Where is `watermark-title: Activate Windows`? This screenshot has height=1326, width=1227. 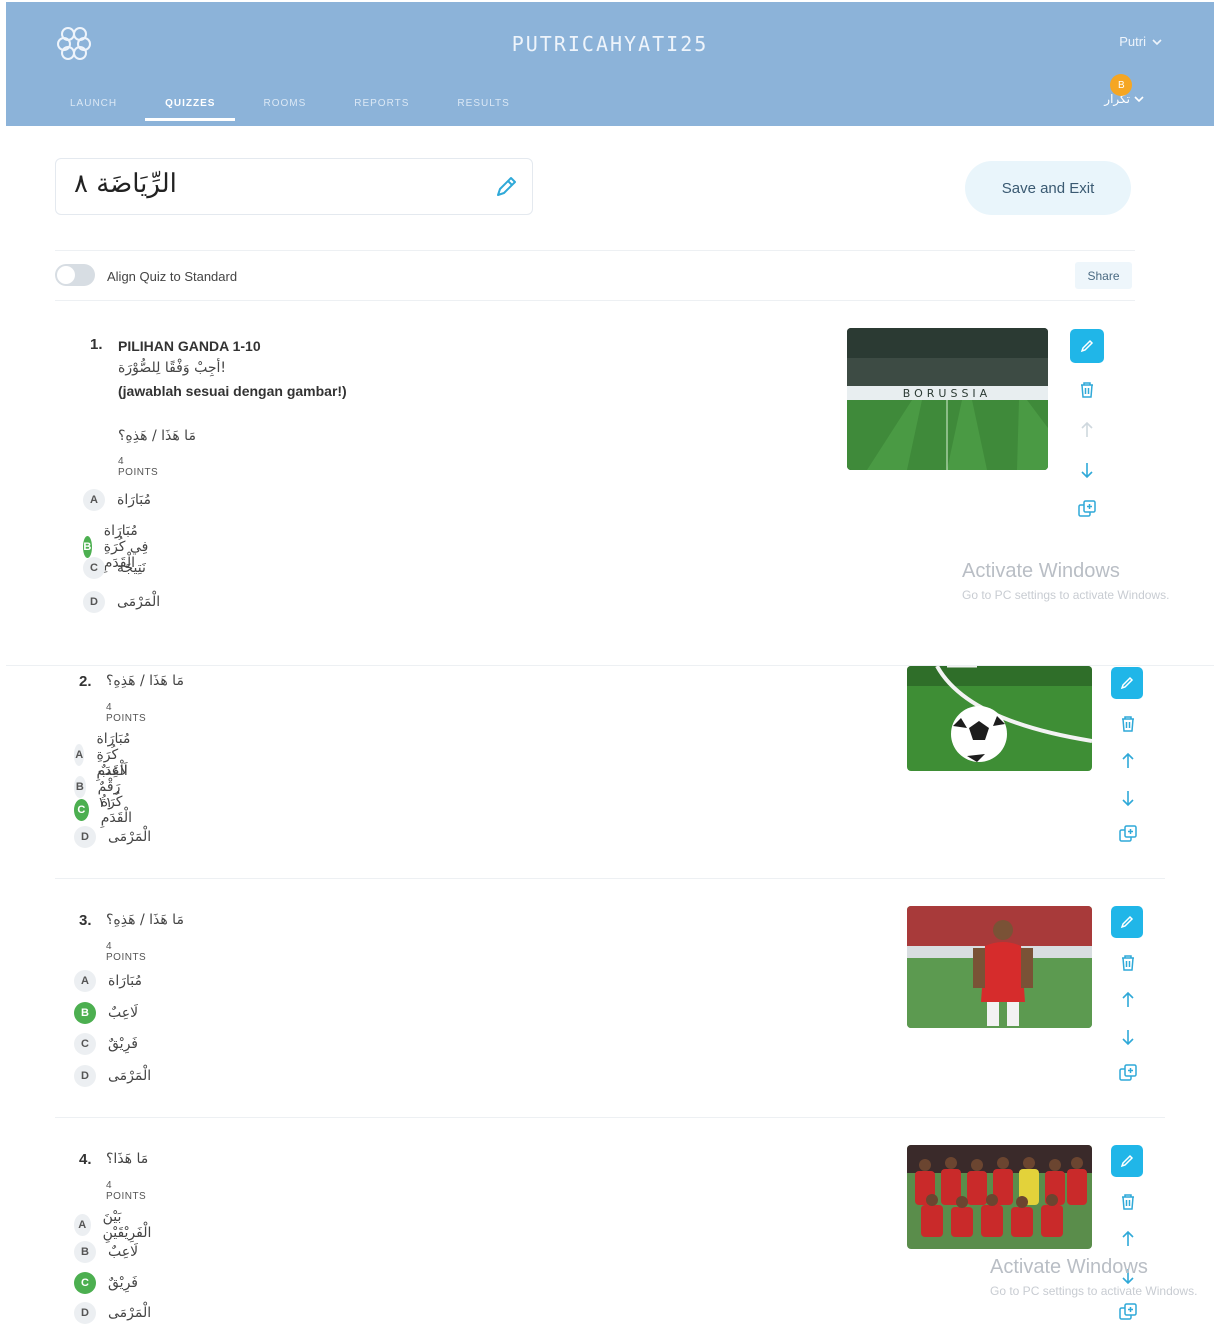 watermark-title: Activate Windows is located at coordinates (1069, 1267).